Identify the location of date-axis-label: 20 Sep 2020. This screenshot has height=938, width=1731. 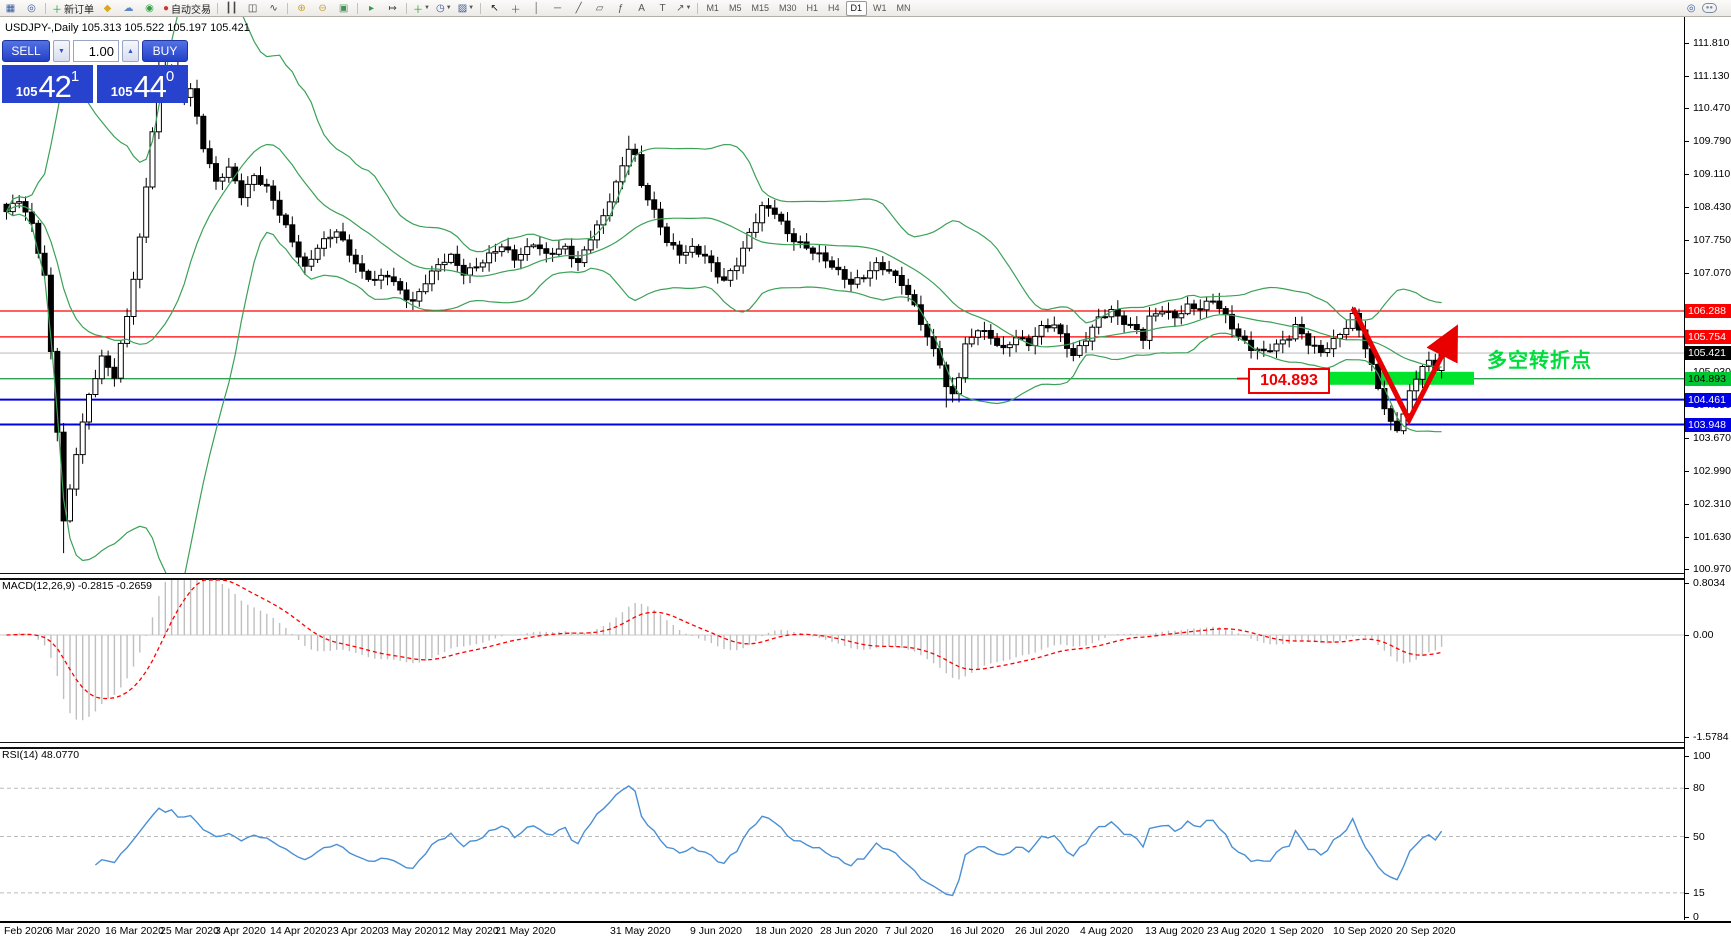
(1426, 931).